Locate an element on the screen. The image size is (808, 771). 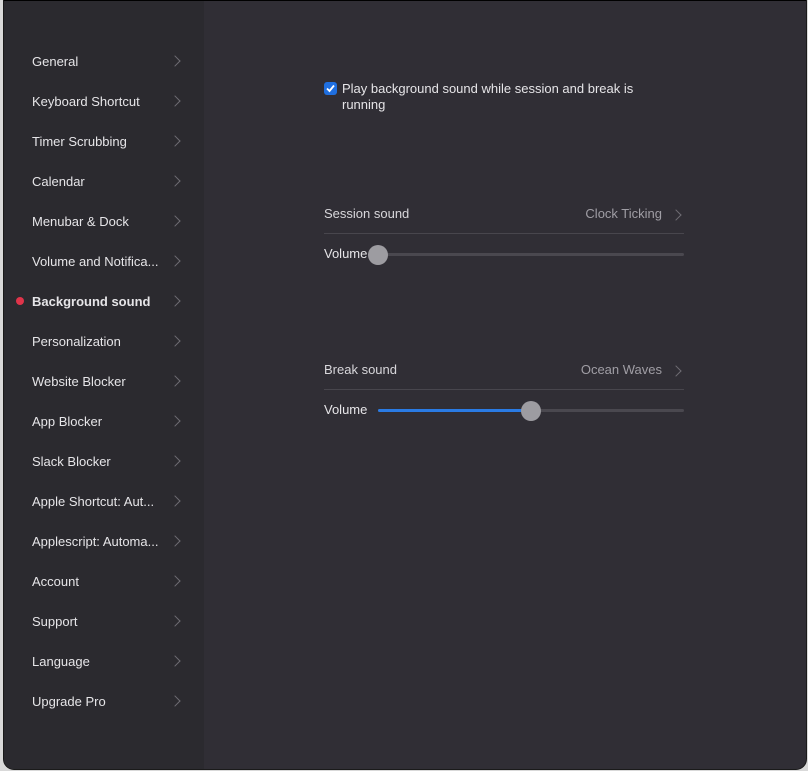
active-indicator-dot is located at coordinates (20, 301).